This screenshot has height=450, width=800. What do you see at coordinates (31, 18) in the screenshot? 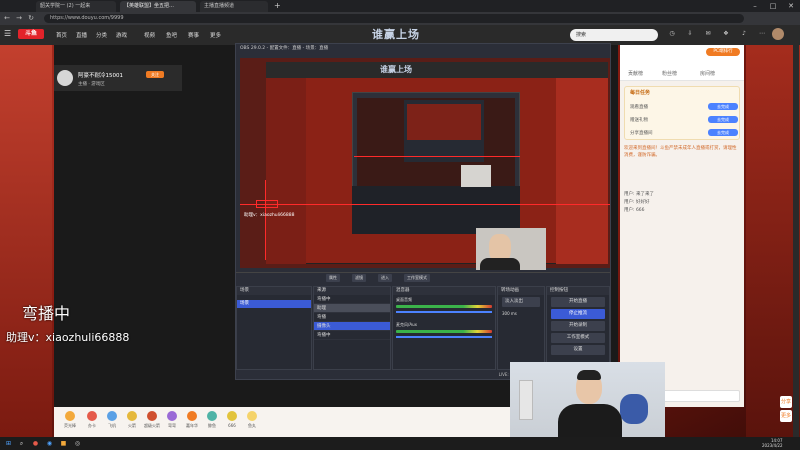
I see `reload-icon: ↻` at bounding box center [31, 18].